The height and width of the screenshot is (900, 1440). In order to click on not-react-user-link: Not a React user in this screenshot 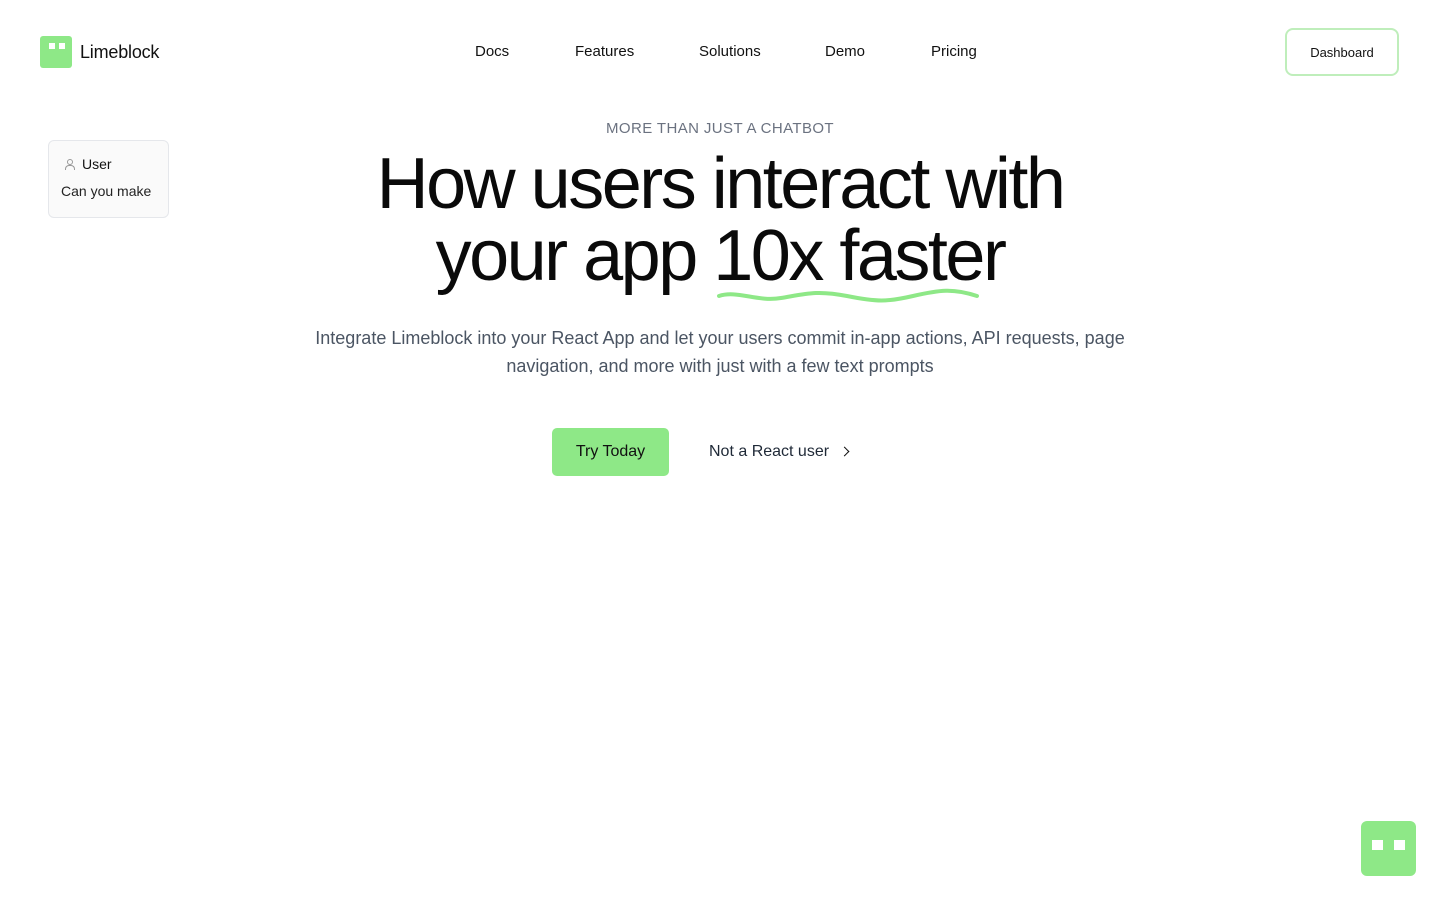, I will do `click(780, 452)`.